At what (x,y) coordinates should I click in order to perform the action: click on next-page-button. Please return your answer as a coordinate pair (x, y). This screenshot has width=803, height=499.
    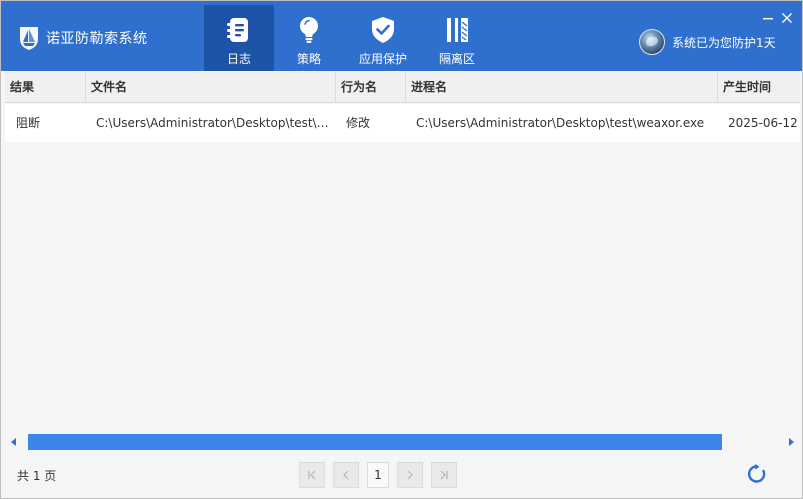
    Looking at the image, I should click on (410, 475).